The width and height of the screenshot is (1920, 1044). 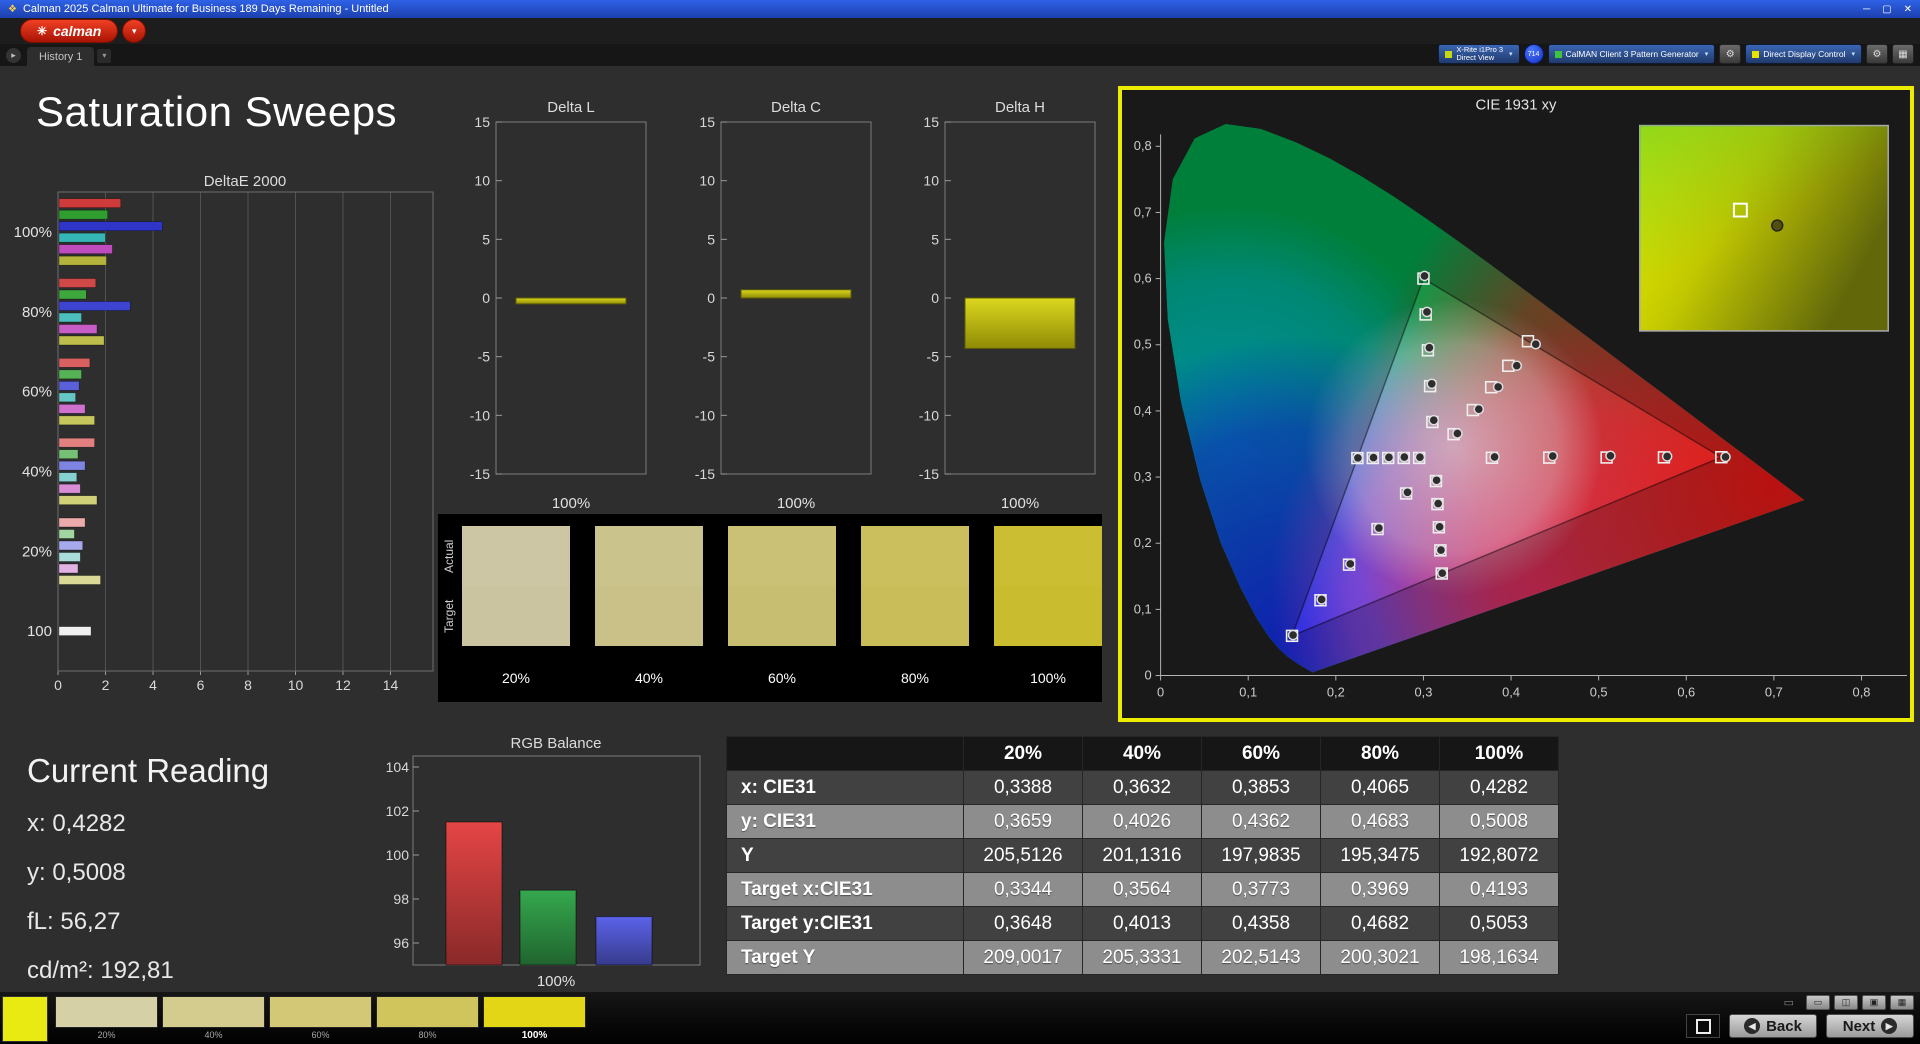 What do you see at coordinates (1533, 54) in the screenshot?
I see `meter-badge: 714` at bounding box center [1533, 54].